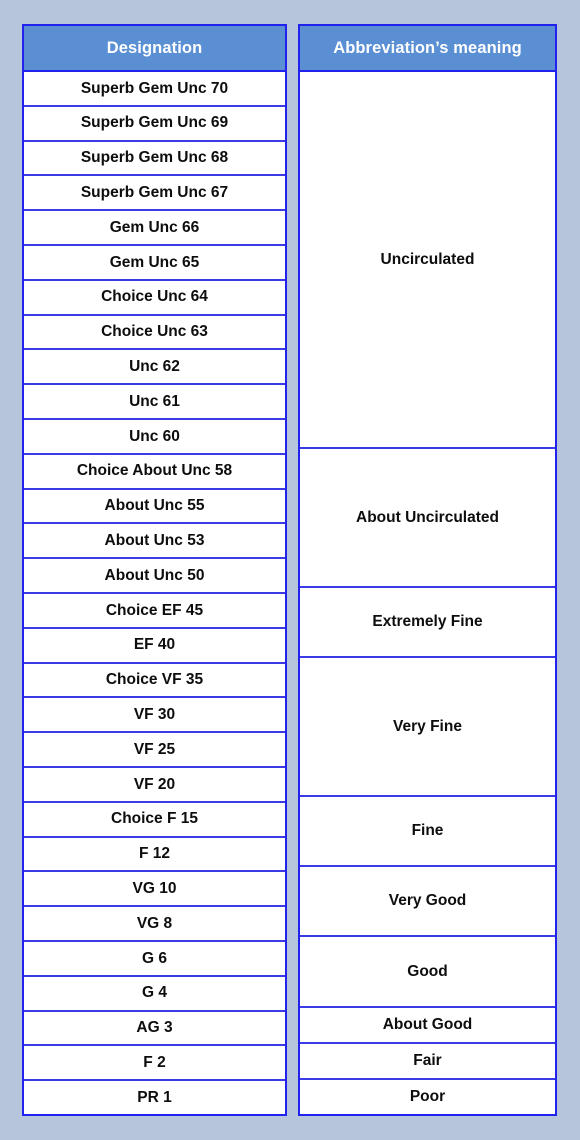  I want to click on meaning-group-cell: Very Good, so click(427, 902).